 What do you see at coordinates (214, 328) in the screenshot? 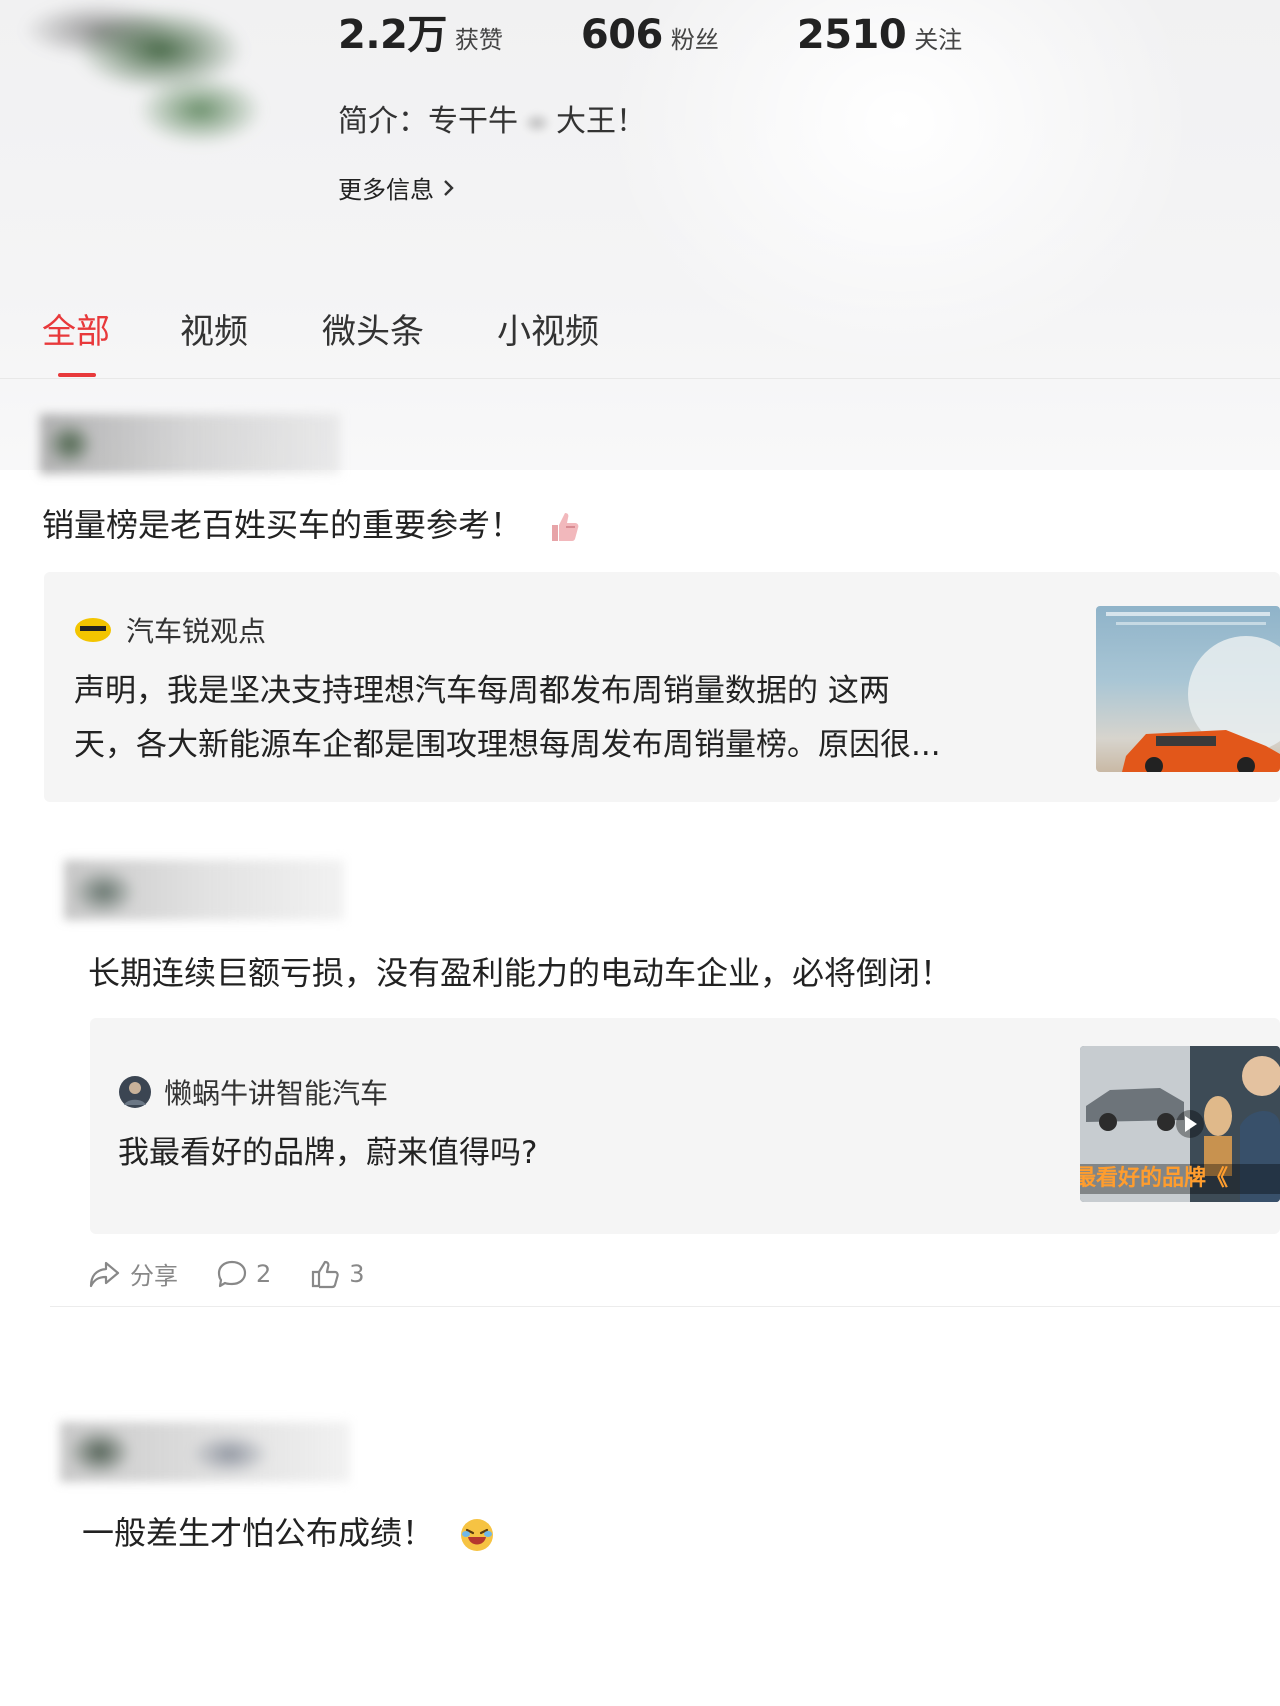
I see `tab-video: 视频` at bounding box center [214, 328].